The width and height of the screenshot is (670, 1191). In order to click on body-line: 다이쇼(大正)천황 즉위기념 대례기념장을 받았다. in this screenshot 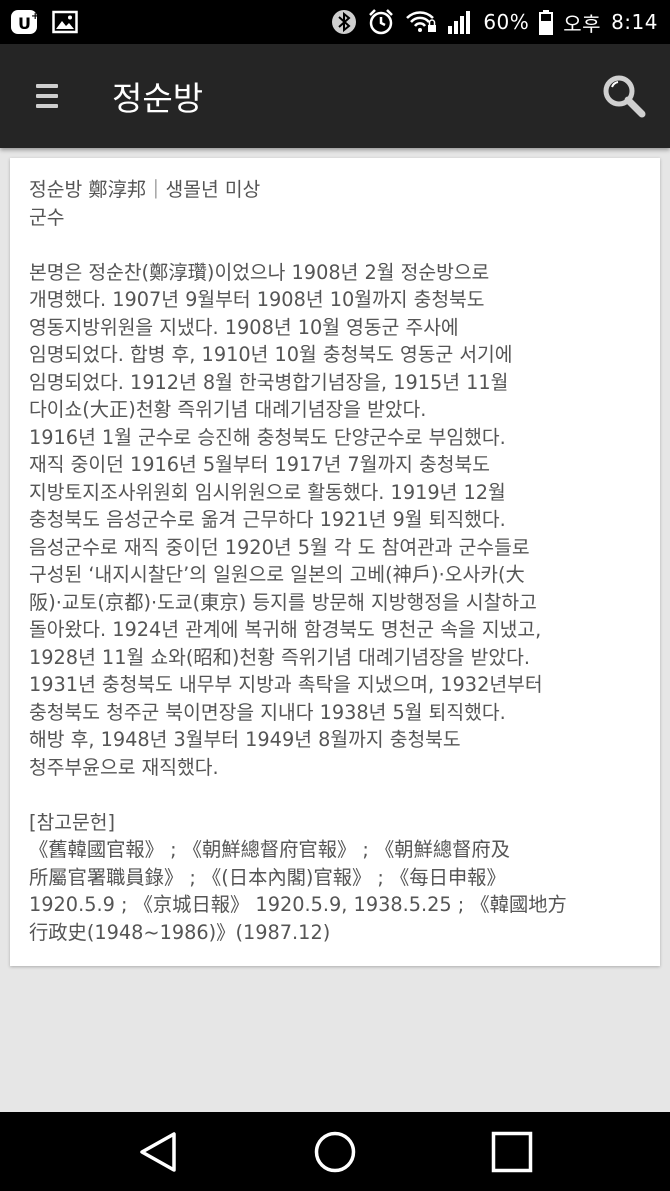, I will do `click(228, 409)`.